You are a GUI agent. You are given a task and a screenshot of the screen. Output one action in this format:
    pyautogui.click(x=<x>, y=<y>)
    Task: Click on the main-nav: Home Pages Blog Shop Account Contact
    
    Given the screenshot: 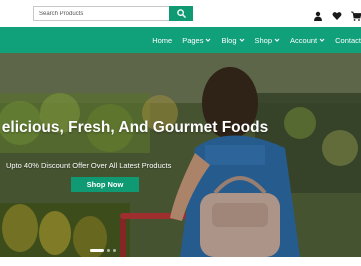 What is the action you would take?
    pyautogui.click(x=180, y=40)
    